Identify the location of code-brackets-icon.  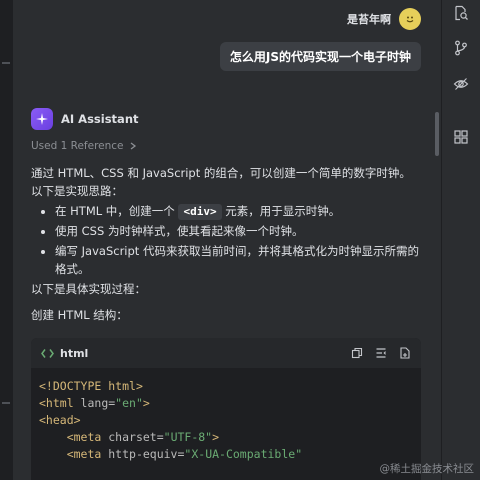
(47, 353).